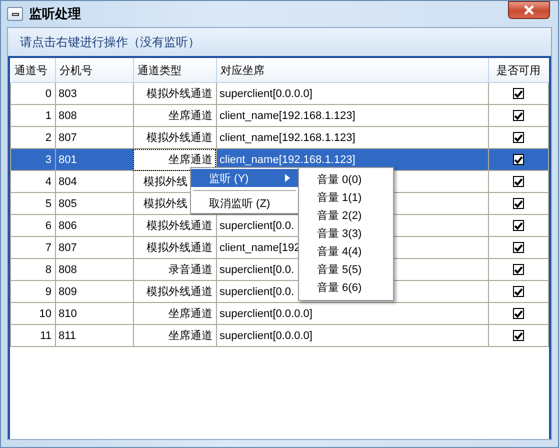 The image size is (559, 448). Describe the element at coordinates (32, 93) in the screenshot. I see `table-cell: 0` at that location.